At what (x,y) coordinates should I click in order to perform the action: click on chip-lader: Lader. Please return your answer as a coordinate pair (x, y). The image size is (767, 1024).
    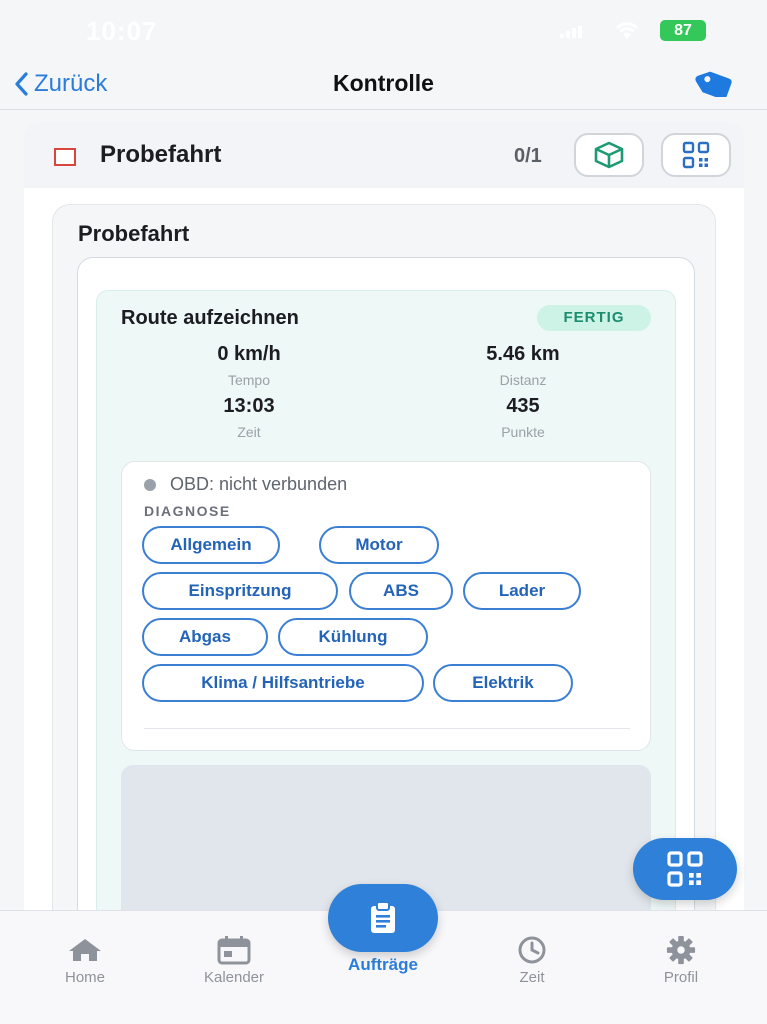
    Looking at the image, I should click on (522, 591).